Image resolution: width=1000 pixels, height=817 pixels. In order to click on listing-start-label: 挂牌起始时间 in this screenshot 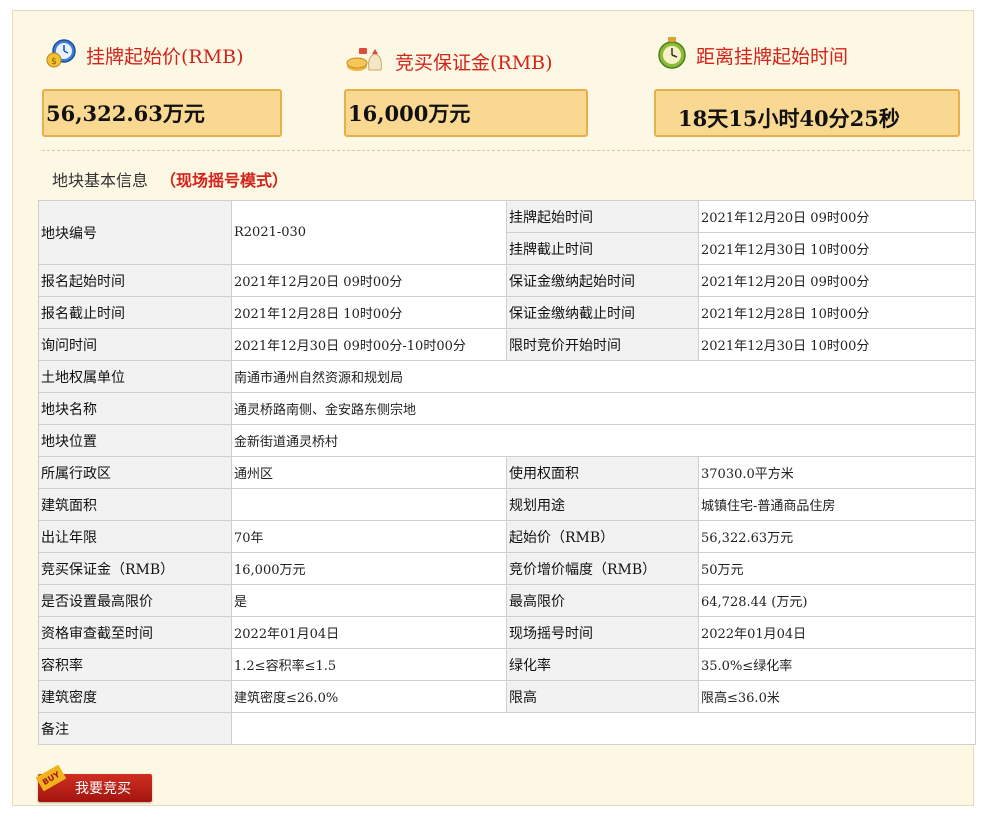, I will do `click(602, 216)`.